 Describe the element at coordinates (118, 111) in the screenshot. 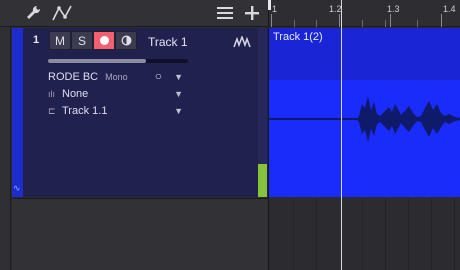

I see `output-selector: ⊏ Track 1.1 ▼` at that location.